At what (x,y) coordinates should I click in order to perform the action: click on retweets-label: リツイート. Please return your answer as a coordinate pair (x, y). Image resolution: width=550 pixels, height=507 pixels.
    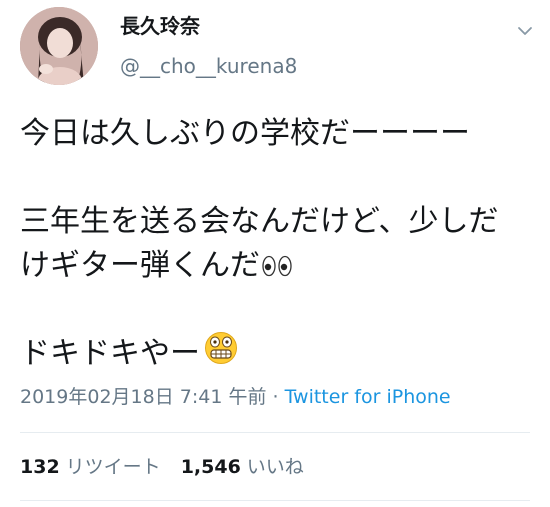
    Looking at the image, I should click on (113, 467).